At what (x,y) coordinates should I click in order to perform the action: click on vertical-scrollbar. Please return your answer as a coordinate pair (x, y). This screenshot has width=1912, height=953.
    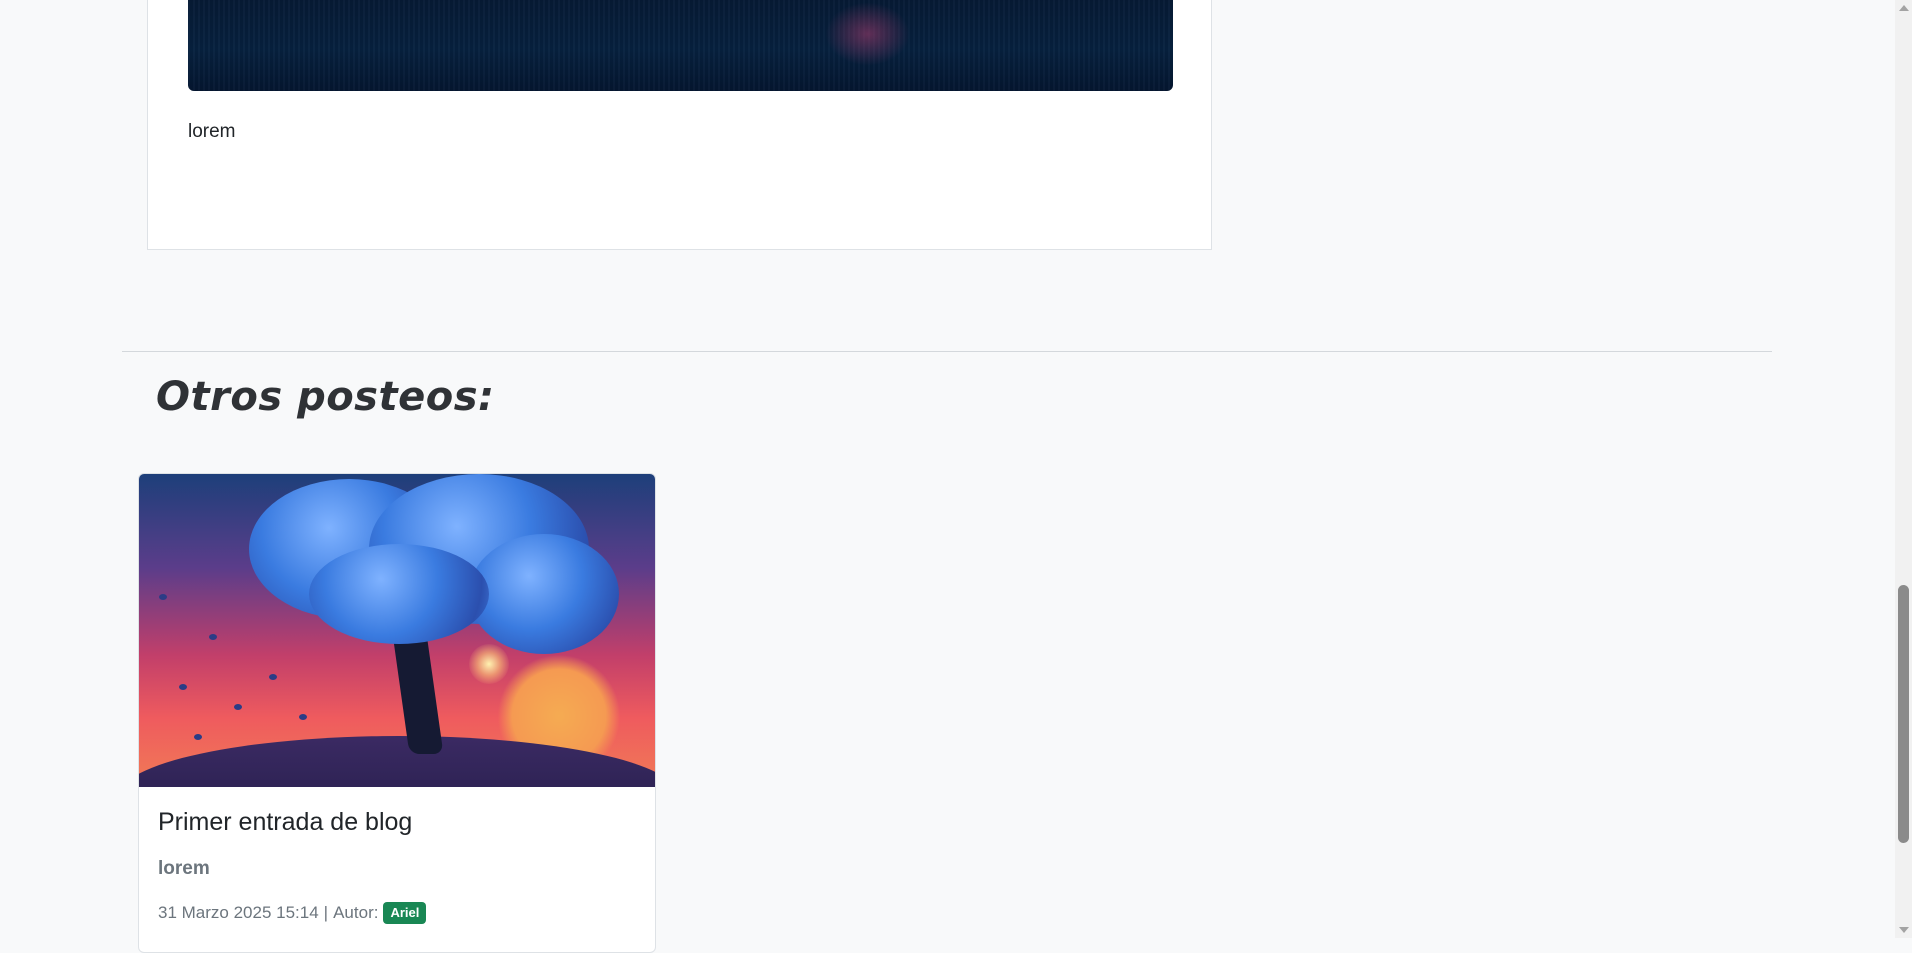
    Looking at the image, I should click on (1903, 469).